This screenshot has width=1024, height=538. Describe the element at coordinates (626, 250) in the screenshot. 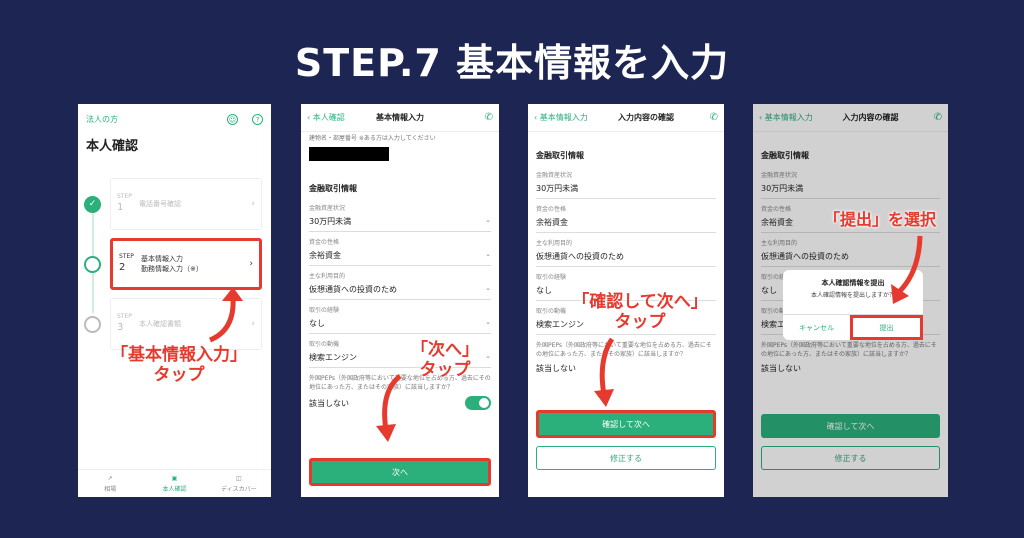

I see `confirm-purpose: 主な利用目的仮想通貨への投資のため` at that location.